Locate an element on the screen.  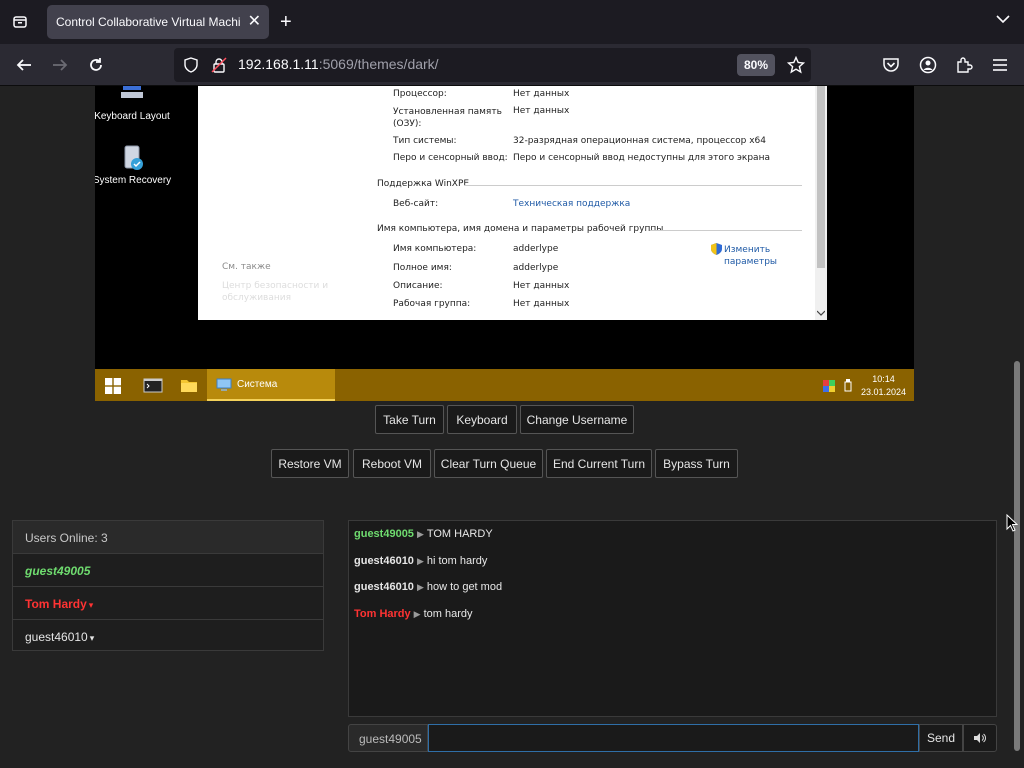
chat-message: guest49005 ▶ TOM HARDY is located at coordinates (423, 534).